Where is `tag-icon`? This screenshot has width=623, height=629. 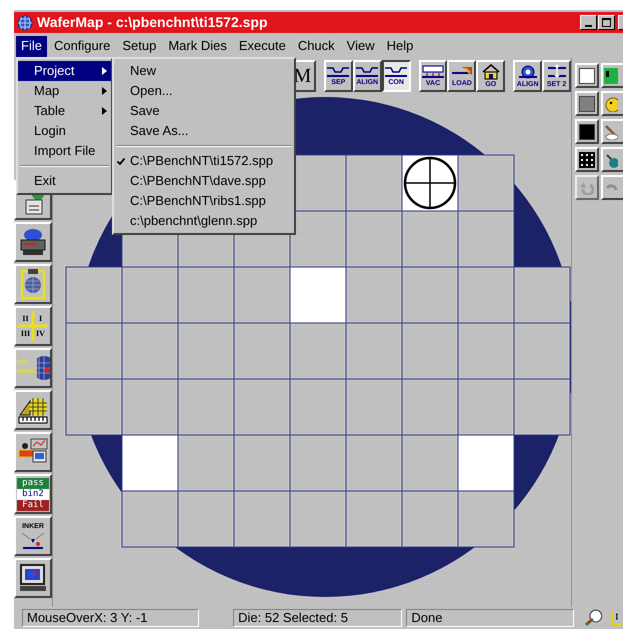
tag-icon is located at coordinates (611, 76).